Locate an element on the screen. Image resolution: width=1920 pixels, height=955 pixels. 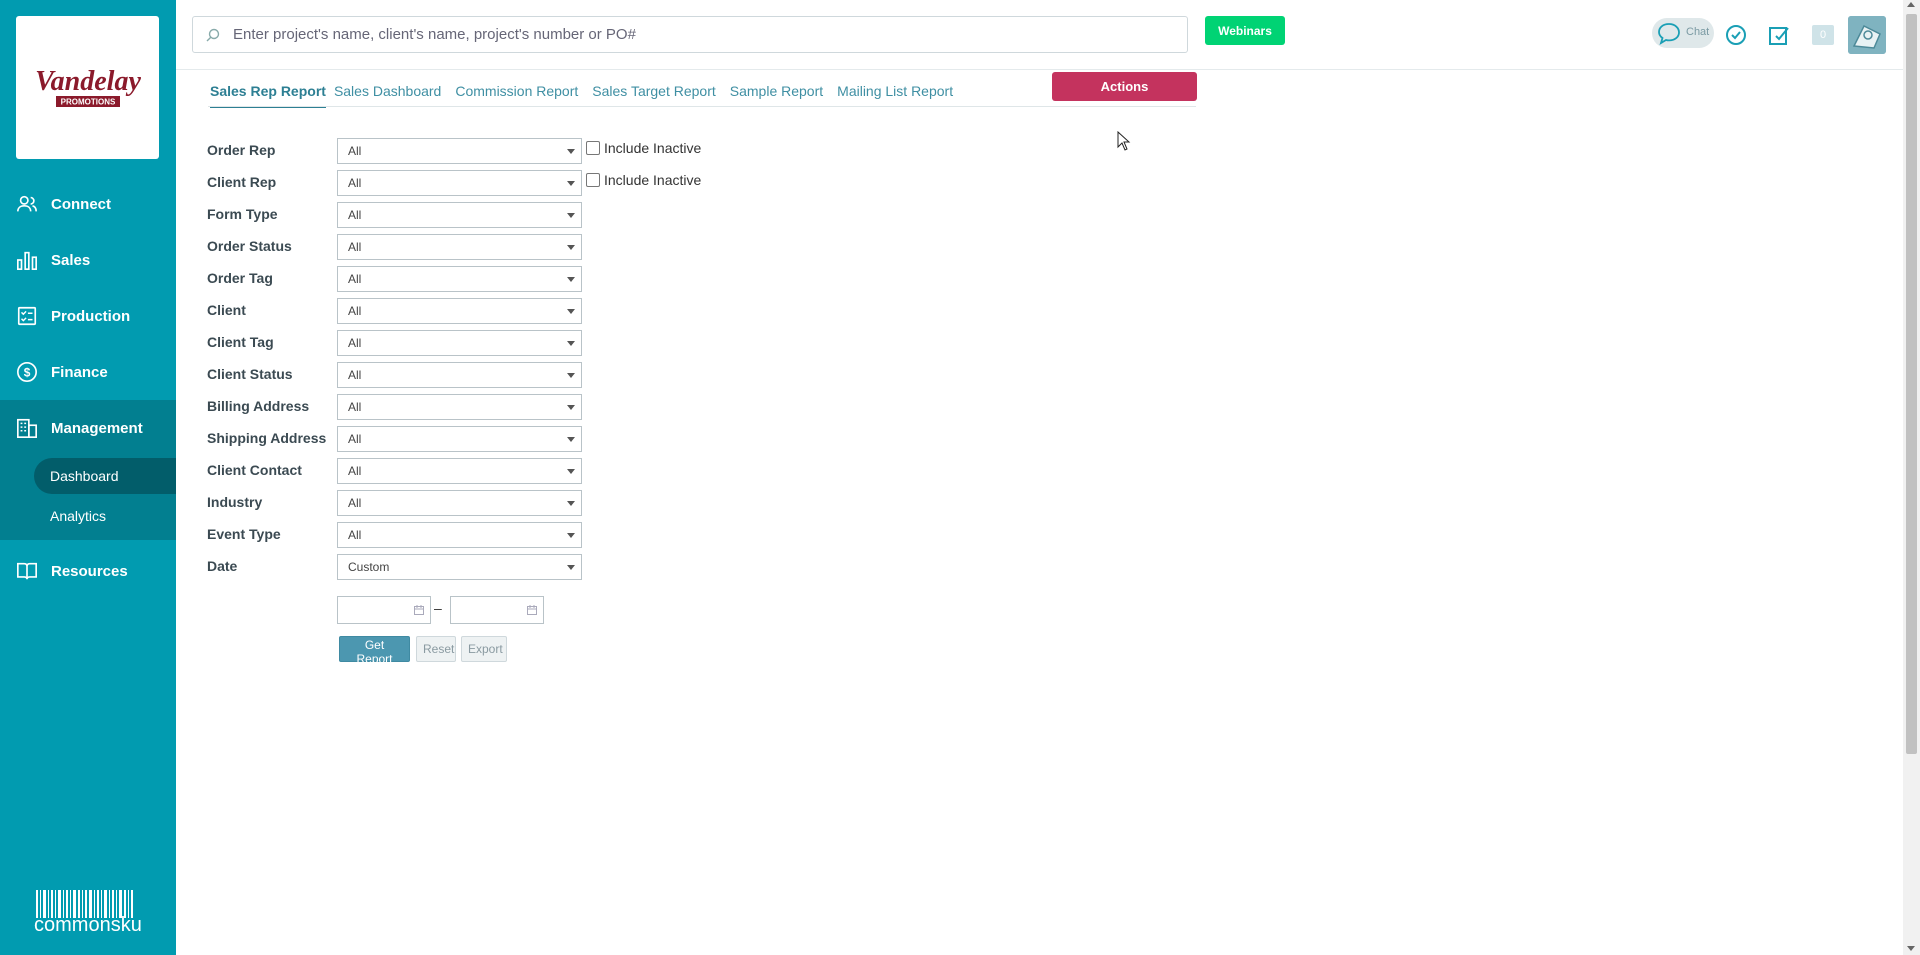
calendar-icon is located at coordinates (419, 610).